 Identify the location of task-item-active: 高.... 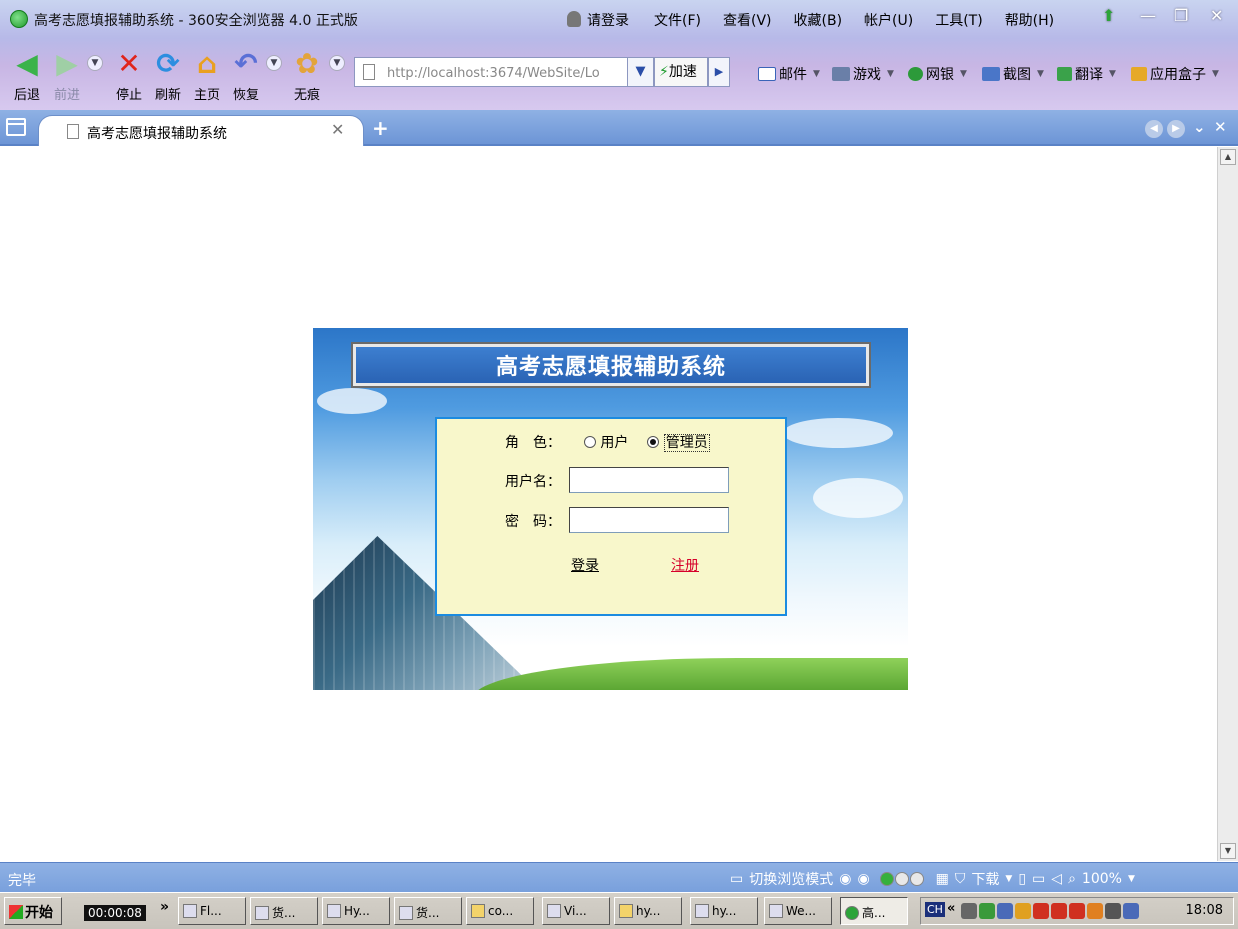
(874, 911).